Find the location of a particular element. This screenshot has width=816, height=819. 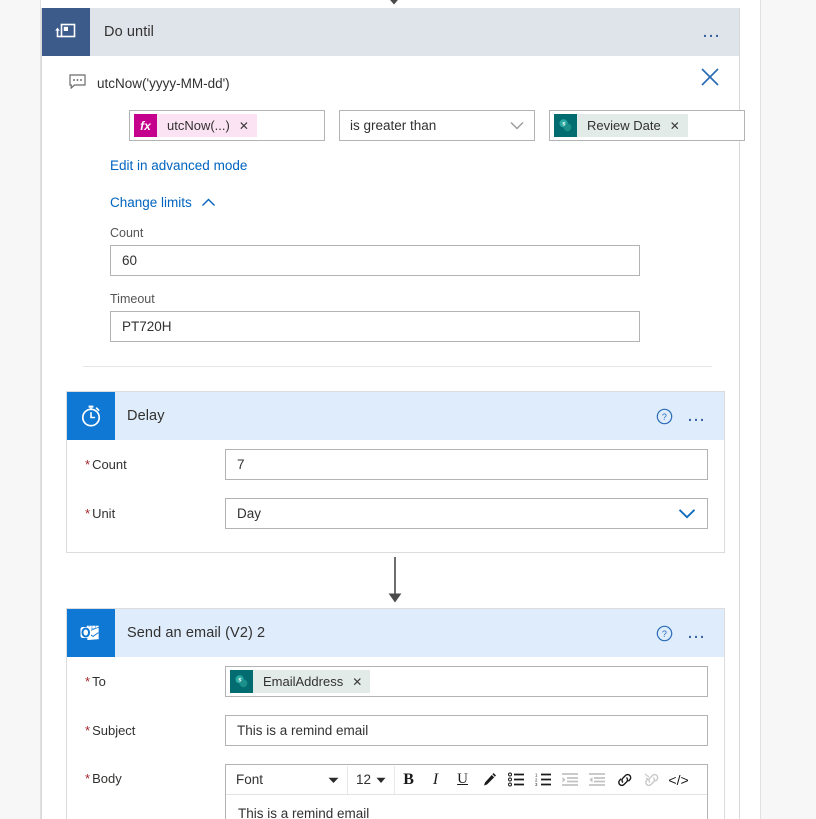

code-view-button: </> is located at coordinates (678, 780).